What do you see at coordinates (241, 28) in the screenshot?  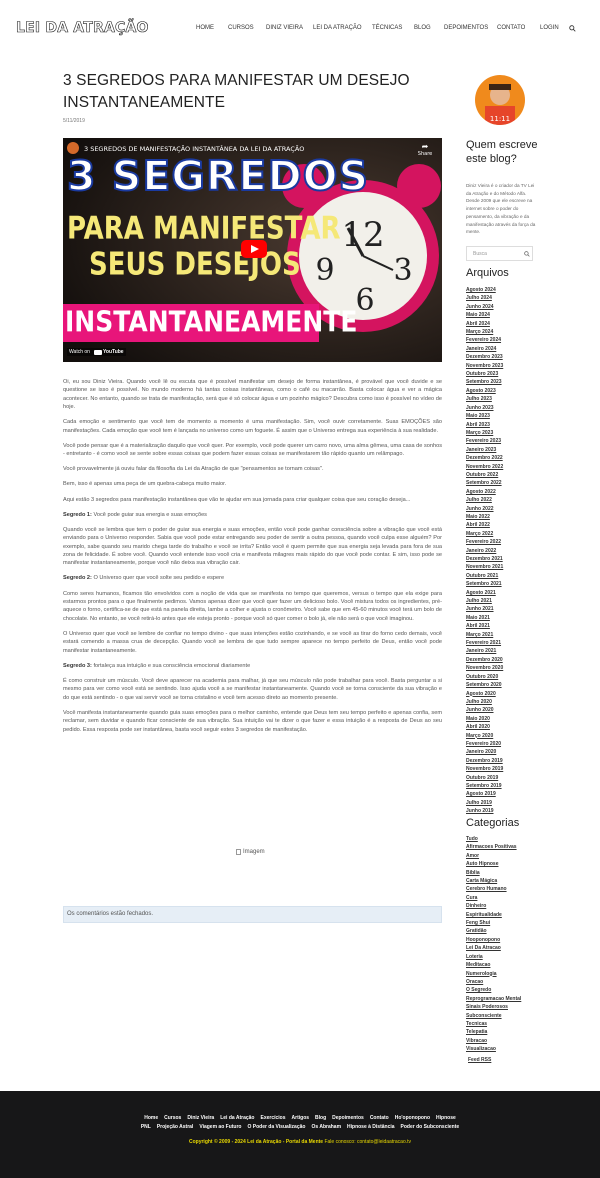 I see `nav-item-cursos: CURSOS` at bounding box center [241, 28].